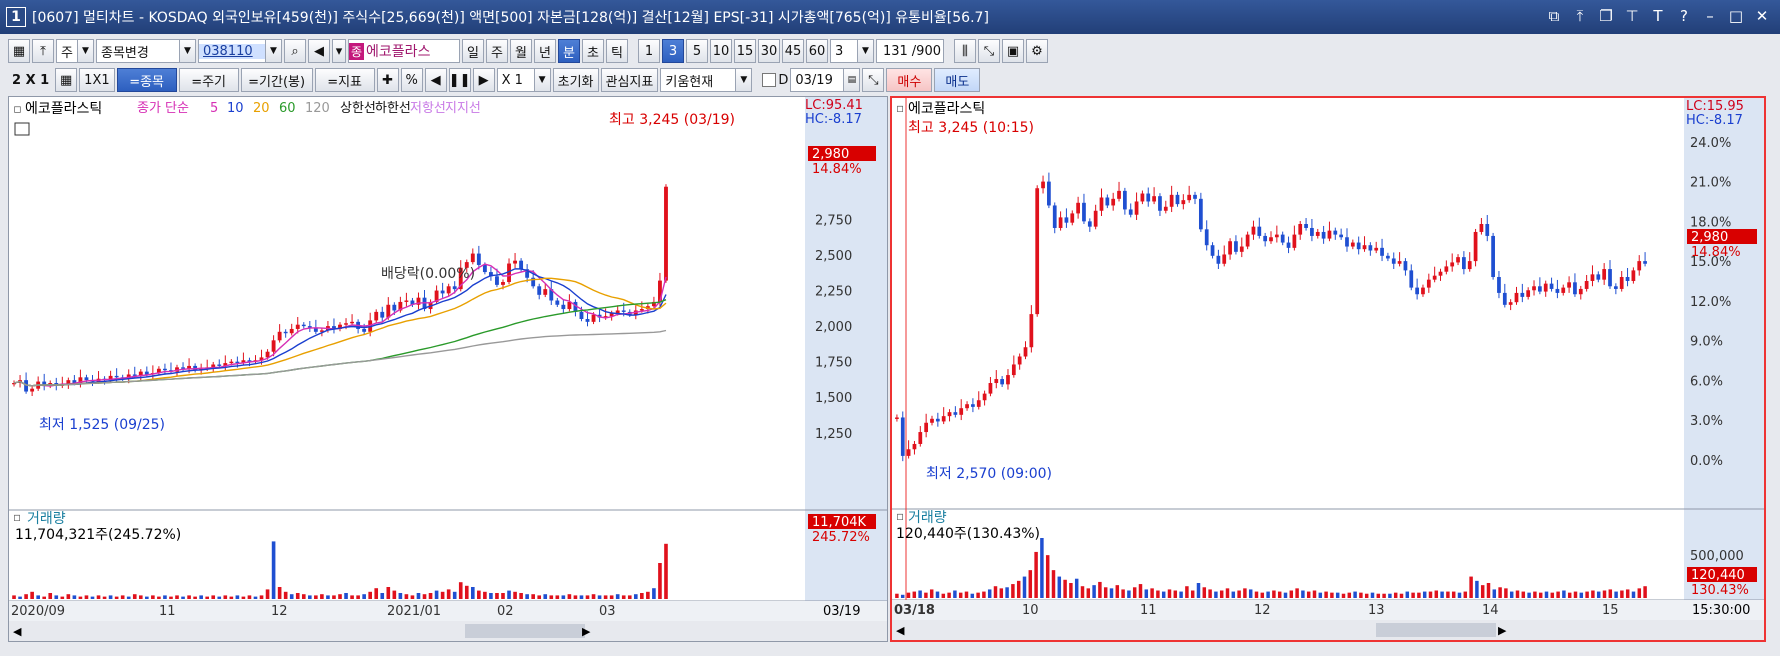 Image resolution: width=1780 pixels, height=656 pixels. I want to click on dividend-label: 배당락(0.00%), so click(428, 274).